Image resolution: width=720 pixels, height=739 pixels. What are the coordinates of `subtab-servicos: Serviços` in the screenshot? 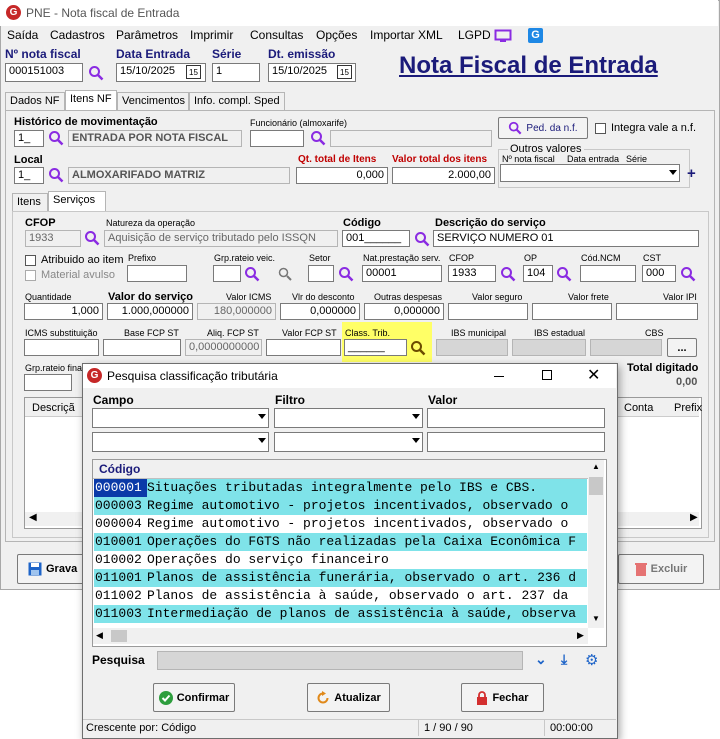 It's located at (77, 201).